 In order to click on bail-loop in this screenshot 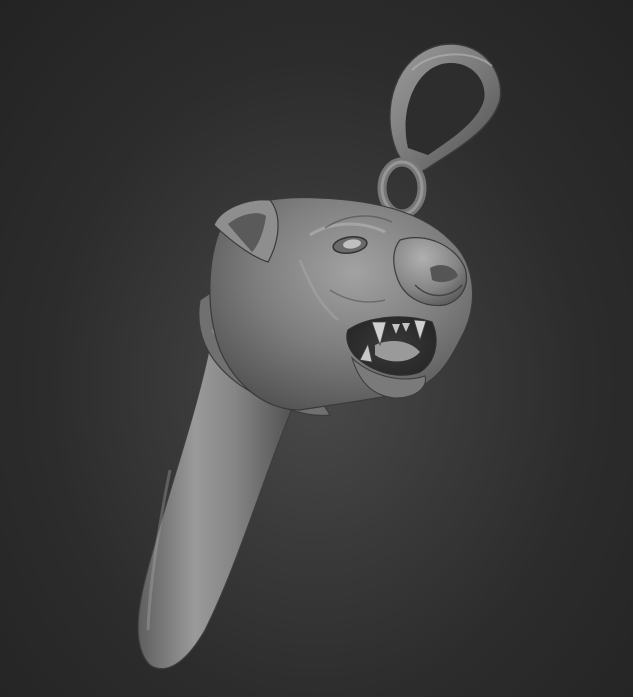, I will do `click(445, 108)`.